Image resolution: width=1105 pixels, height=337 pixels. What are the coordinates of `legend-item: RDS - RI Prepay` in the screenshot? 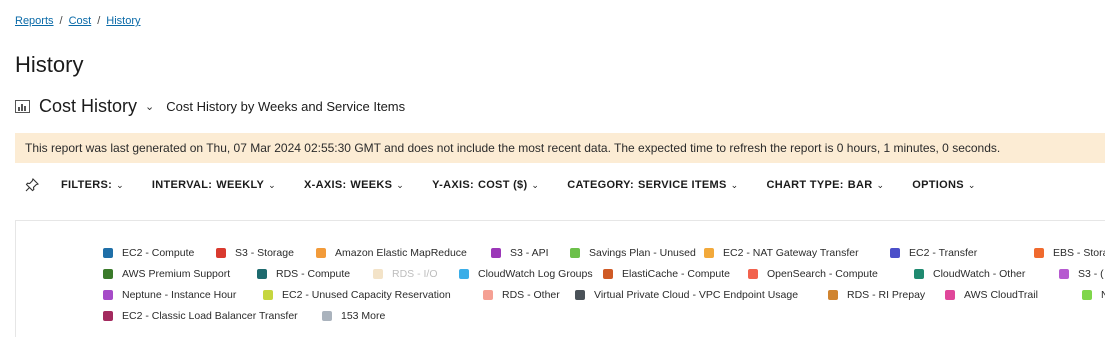 It's located at (876, 295).